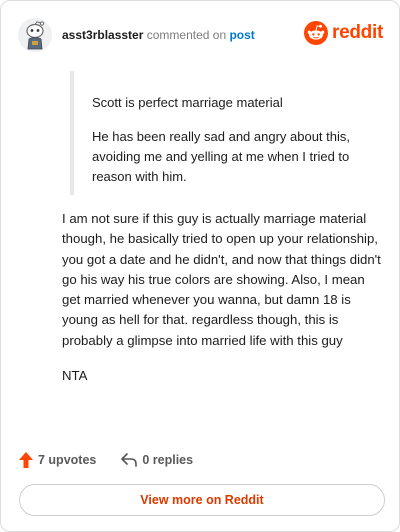  Describe the element at coordinates (187, 102) in the screenshot. I see `quote-paragraph: Scott is perfect marriage material` at that location.